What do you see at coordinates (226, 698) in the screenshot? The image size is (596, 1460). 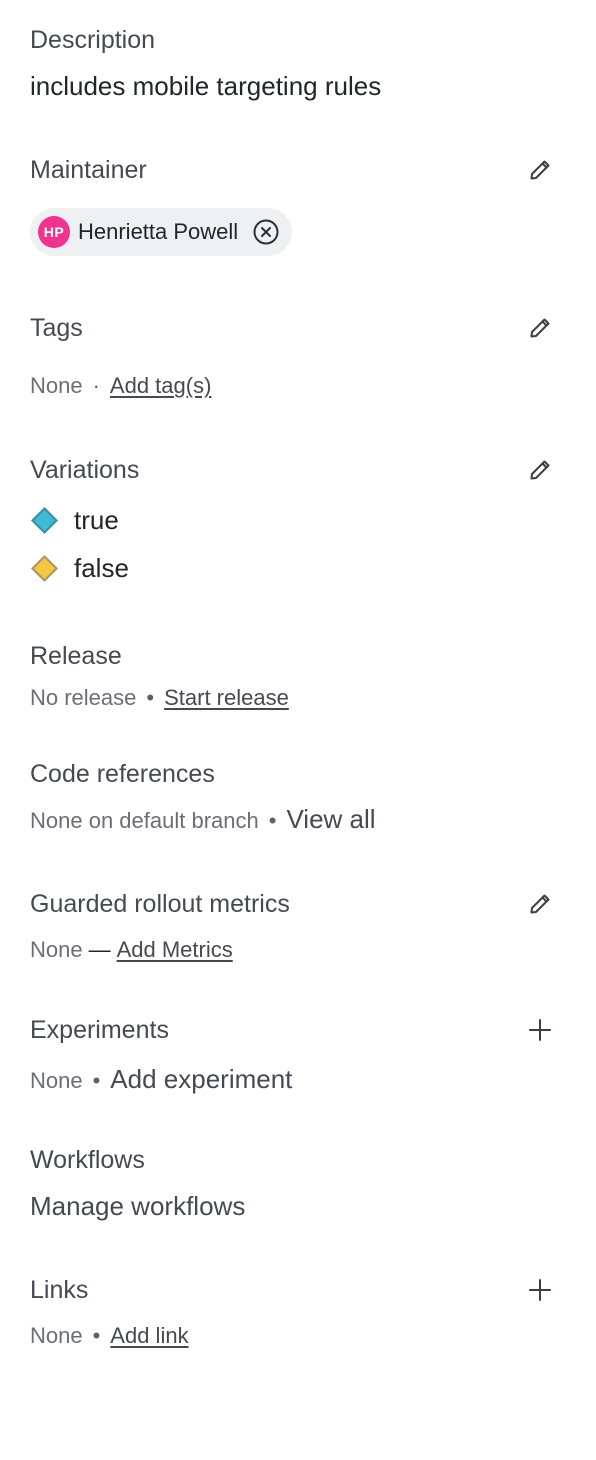 I see `start-release-link: Start release` at bounding box center [226, 698].